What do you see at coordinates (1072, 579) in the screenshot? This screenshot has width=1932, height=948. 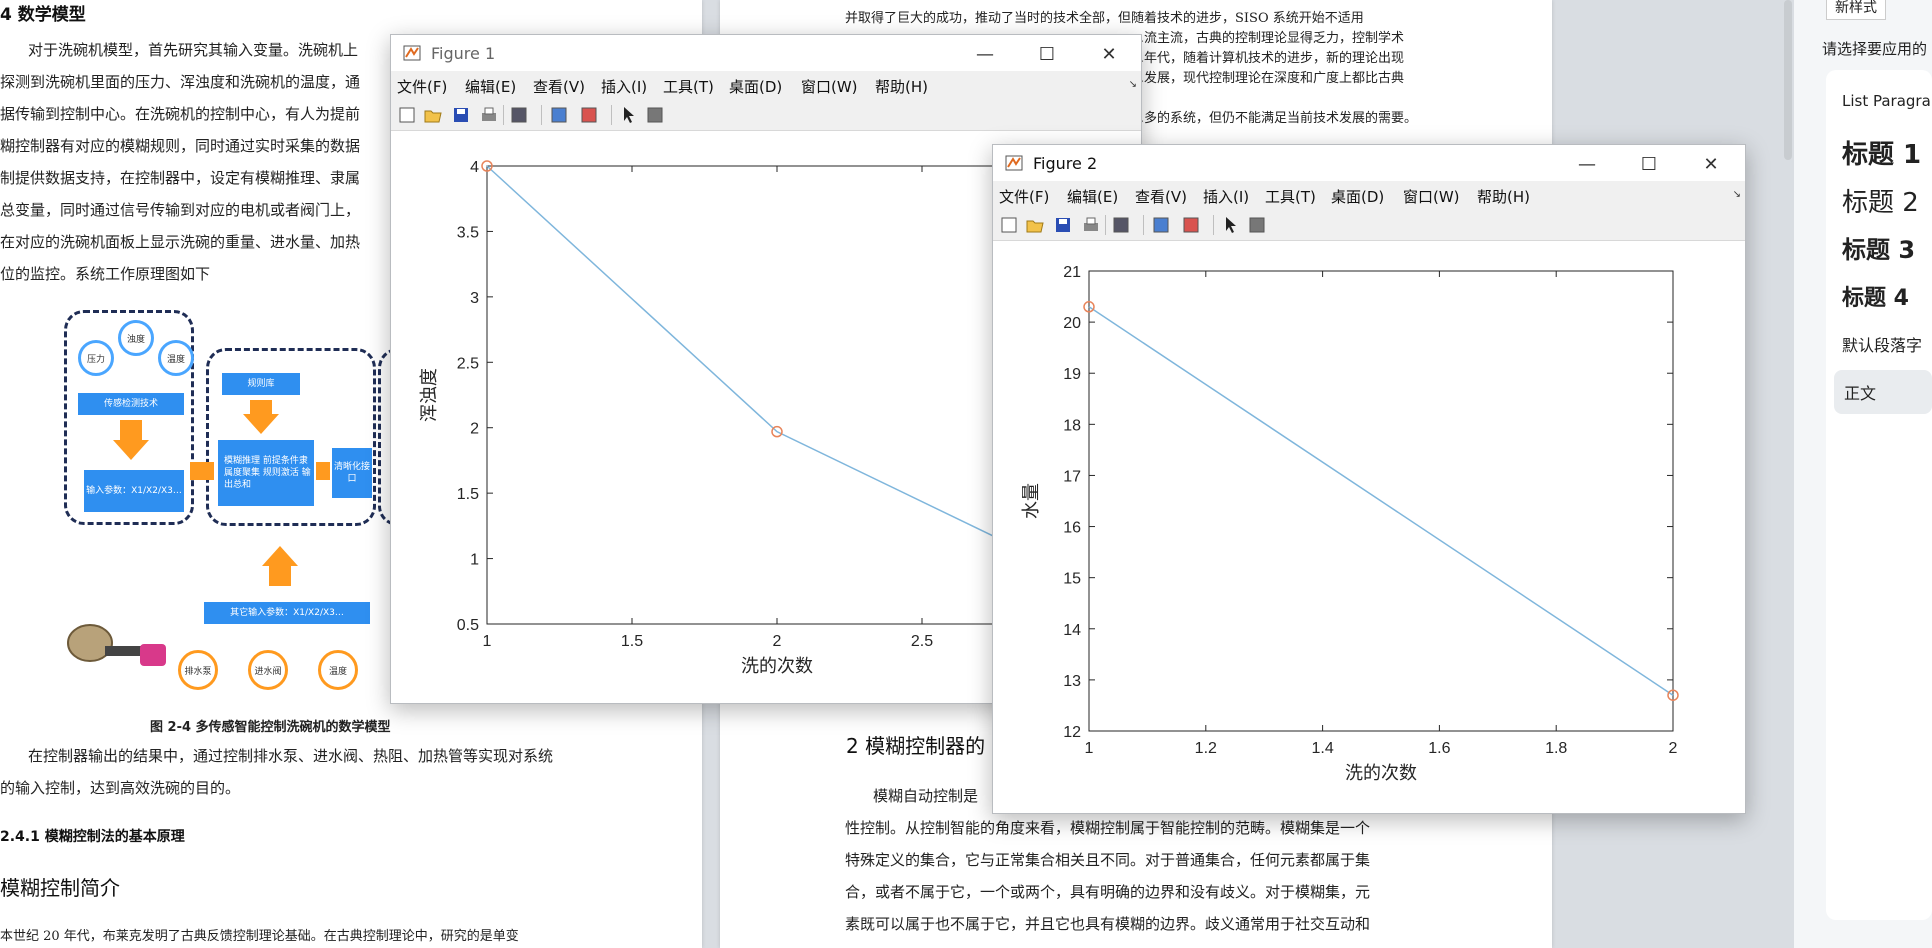 I see `y-tick-label: 15` at bounding box center [1072, 579].